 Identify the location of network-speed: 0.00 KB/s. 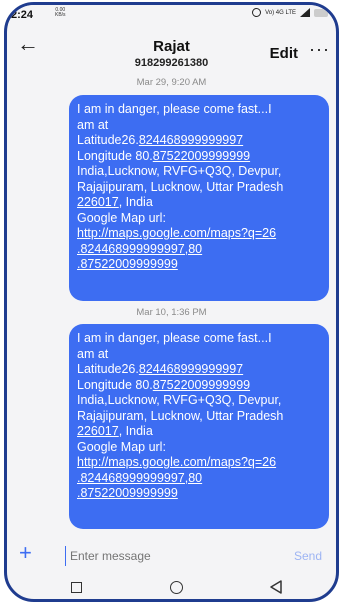
(60, 13).